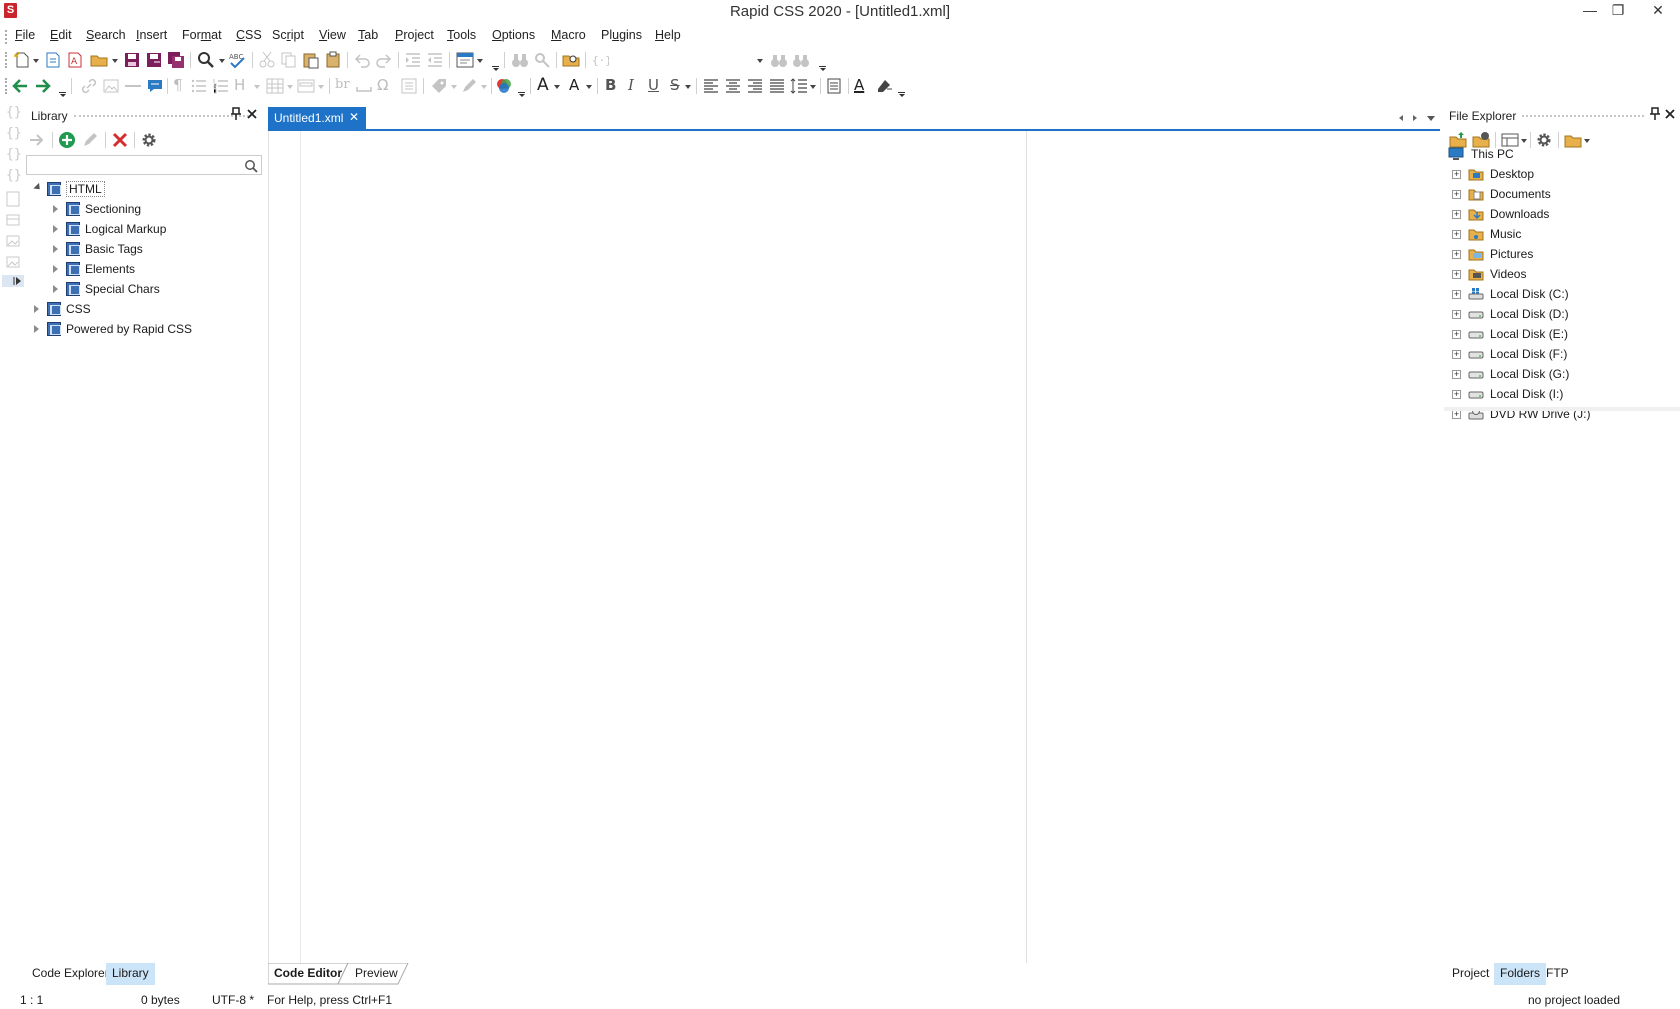 This screenshot has height=1009, width=1680. I want to click on tag-icon, so click(439, 86).